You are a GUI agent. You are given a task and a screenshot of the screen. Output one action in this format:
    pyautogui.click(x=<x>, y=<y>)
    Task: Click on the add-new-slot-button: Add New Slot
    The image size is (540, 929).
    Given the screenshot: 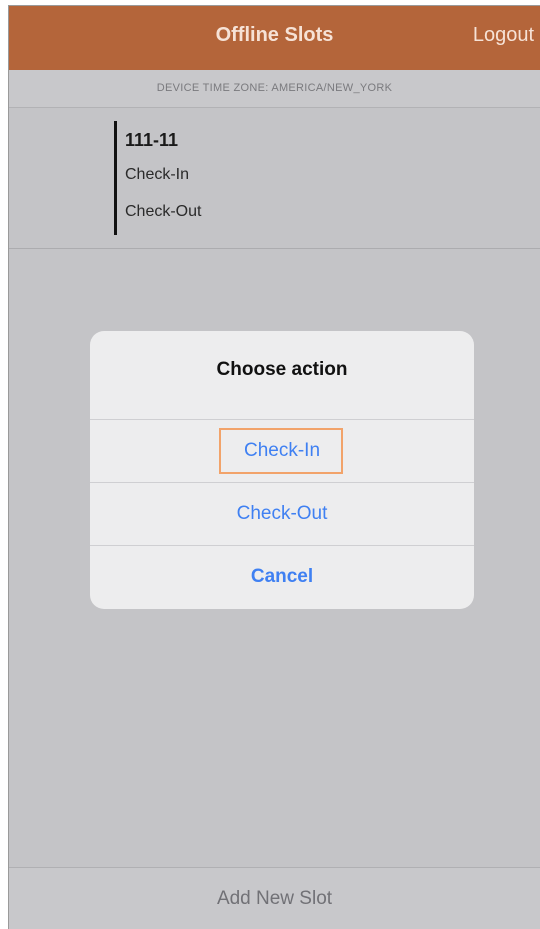 What is the action you would take?
    pyautogui.click(x=274, y=899)
    